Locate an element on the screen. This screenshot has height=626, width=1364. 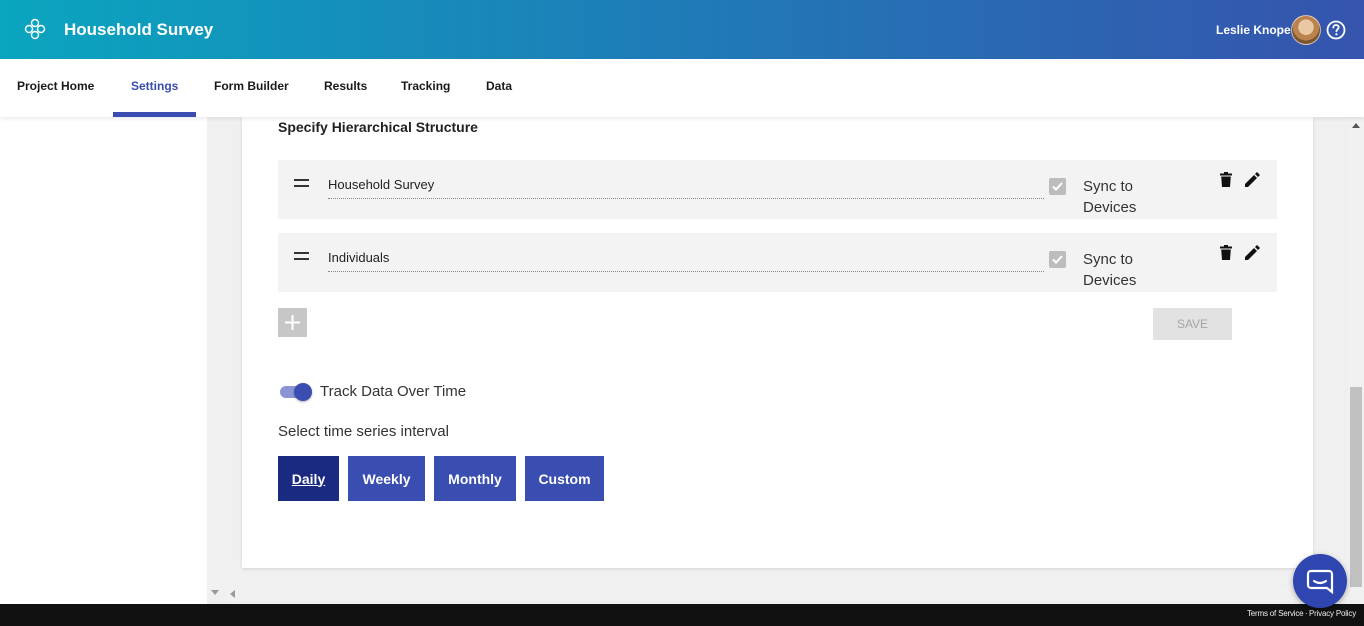
interval-monthly-button: Monthly is located at coordinates (475, 478).